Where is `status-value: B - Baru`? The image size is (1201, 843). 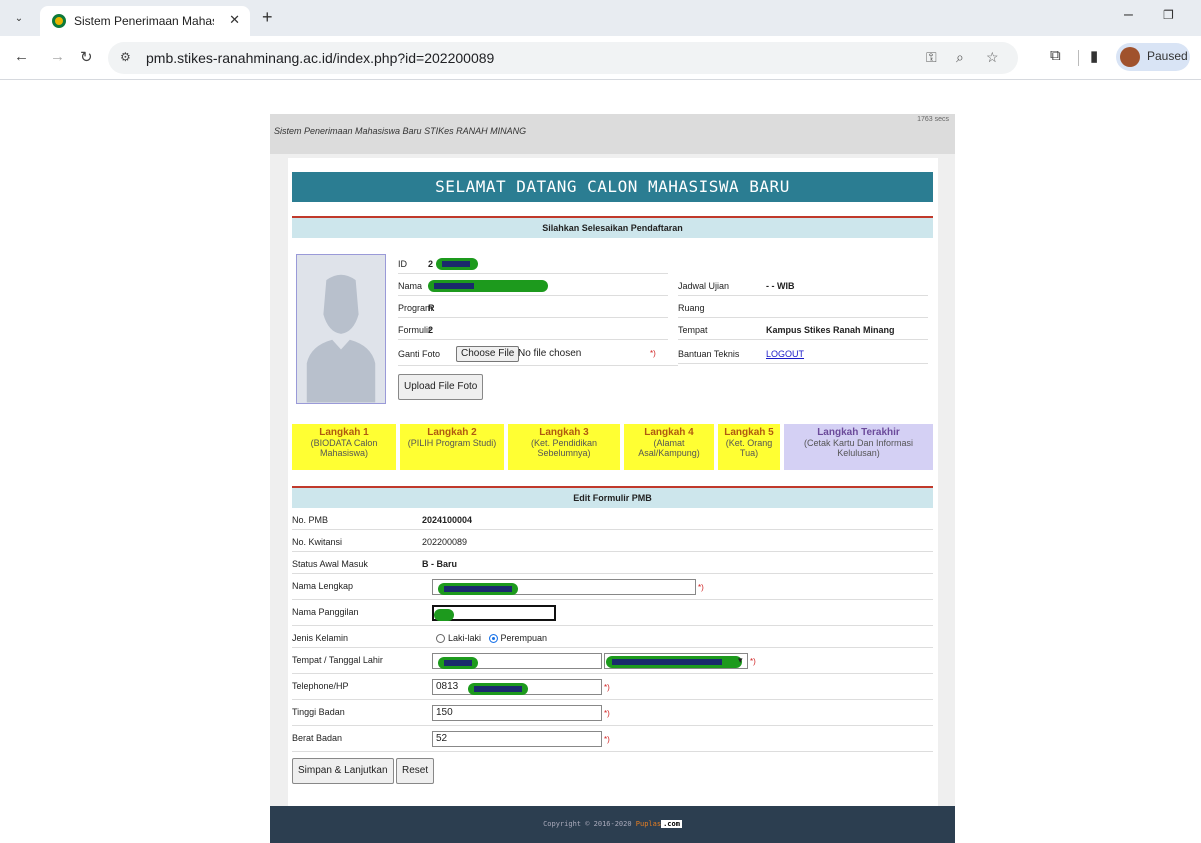
status-value: B - Baru is located at coordinates (440, 564).